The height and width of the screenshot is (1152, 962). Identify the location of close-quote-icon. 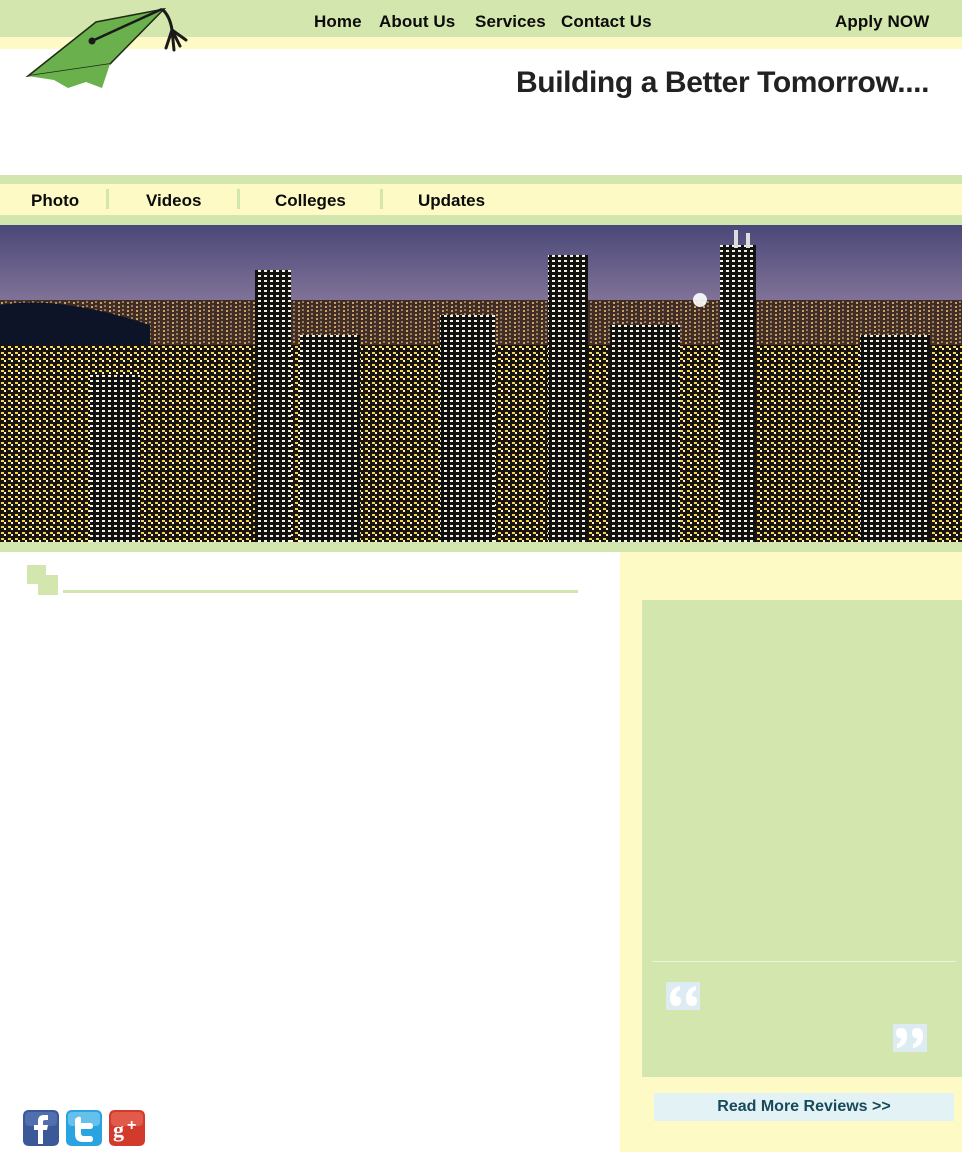
(910, 1038).